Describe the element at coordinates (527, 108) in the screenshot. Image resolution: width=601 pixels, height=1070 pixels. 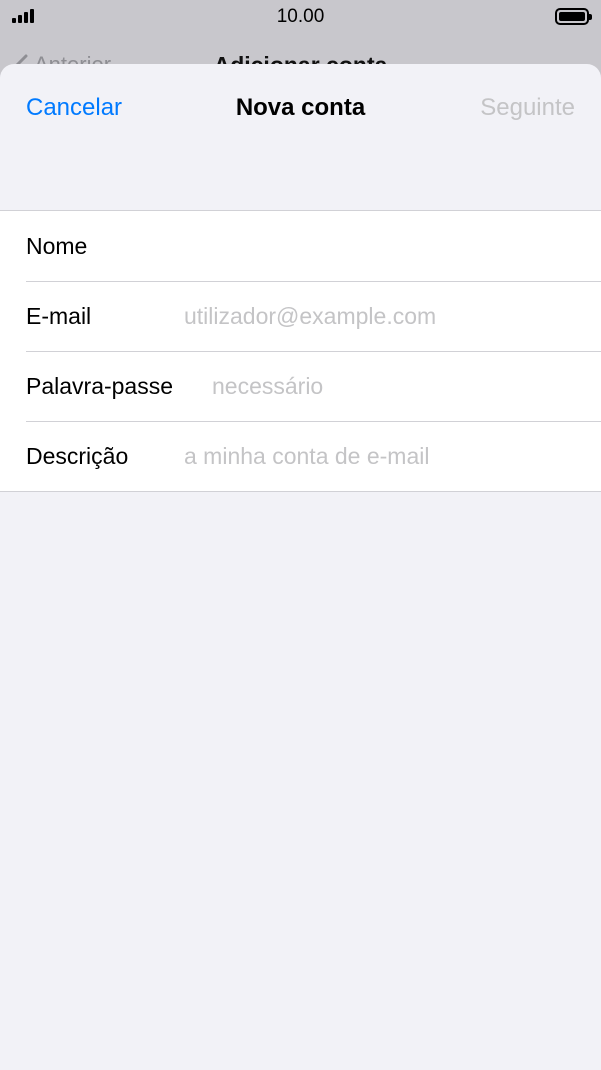
I see `next-button: Seguinte` at that location.